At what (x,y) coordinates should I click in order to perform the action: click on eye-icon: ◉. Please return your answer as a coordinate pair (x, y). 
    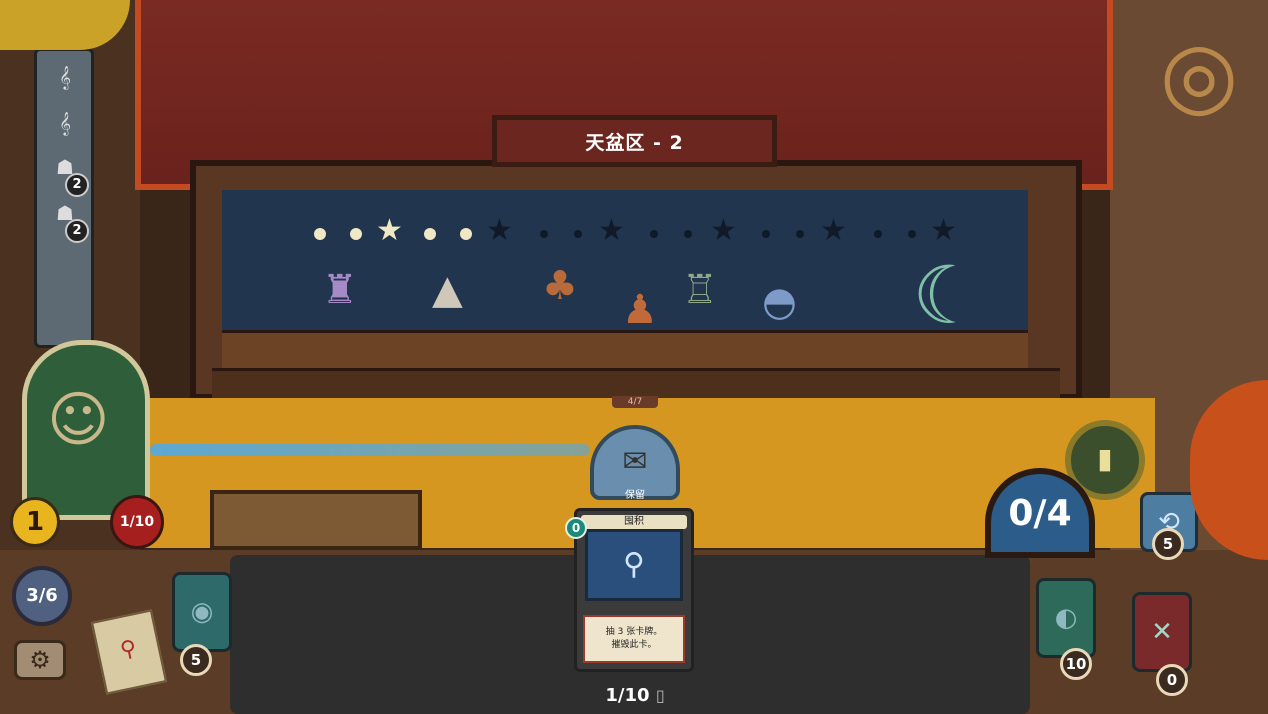
    Looking at the image, I should click on (202, 612).